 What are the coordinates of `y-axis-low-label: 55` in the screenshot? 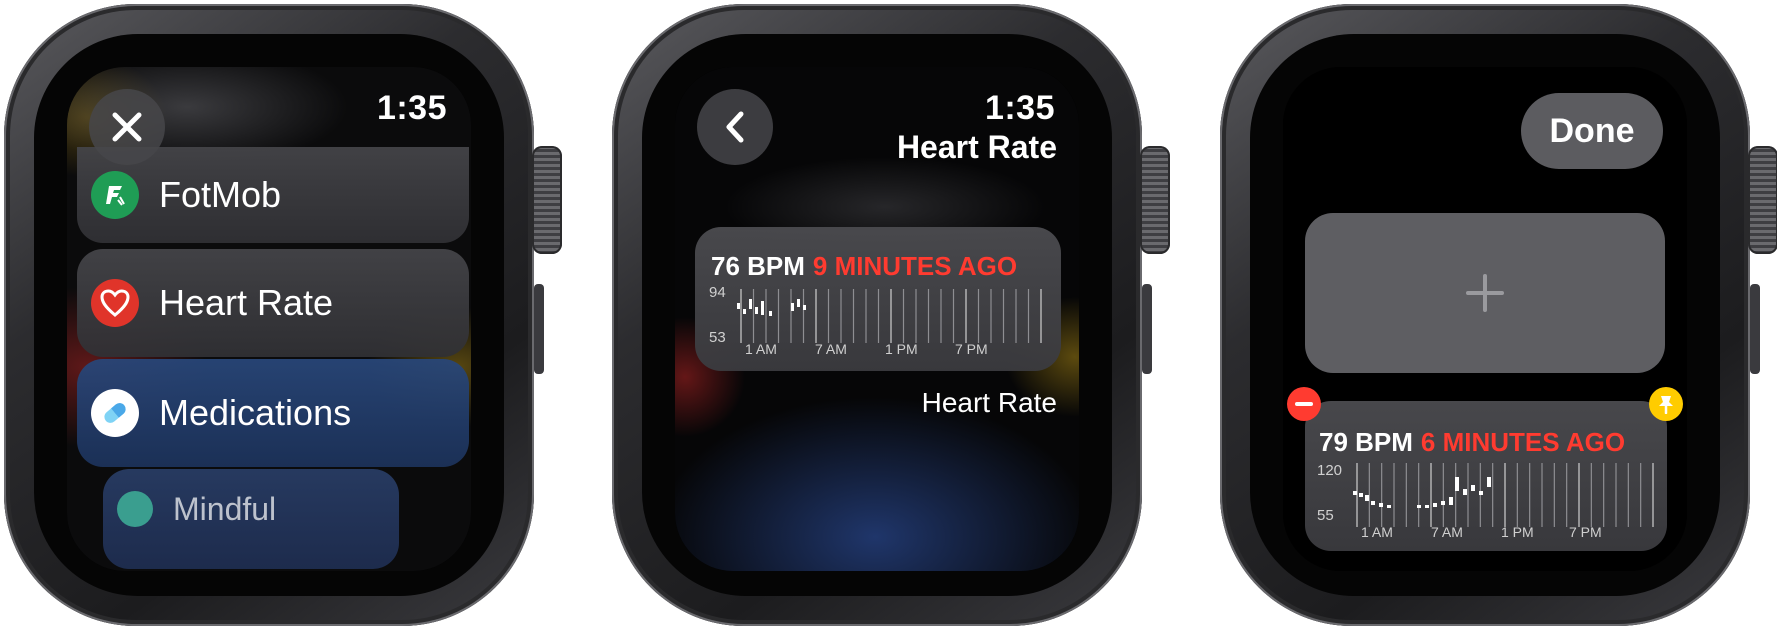 It's located at (1325, 515).